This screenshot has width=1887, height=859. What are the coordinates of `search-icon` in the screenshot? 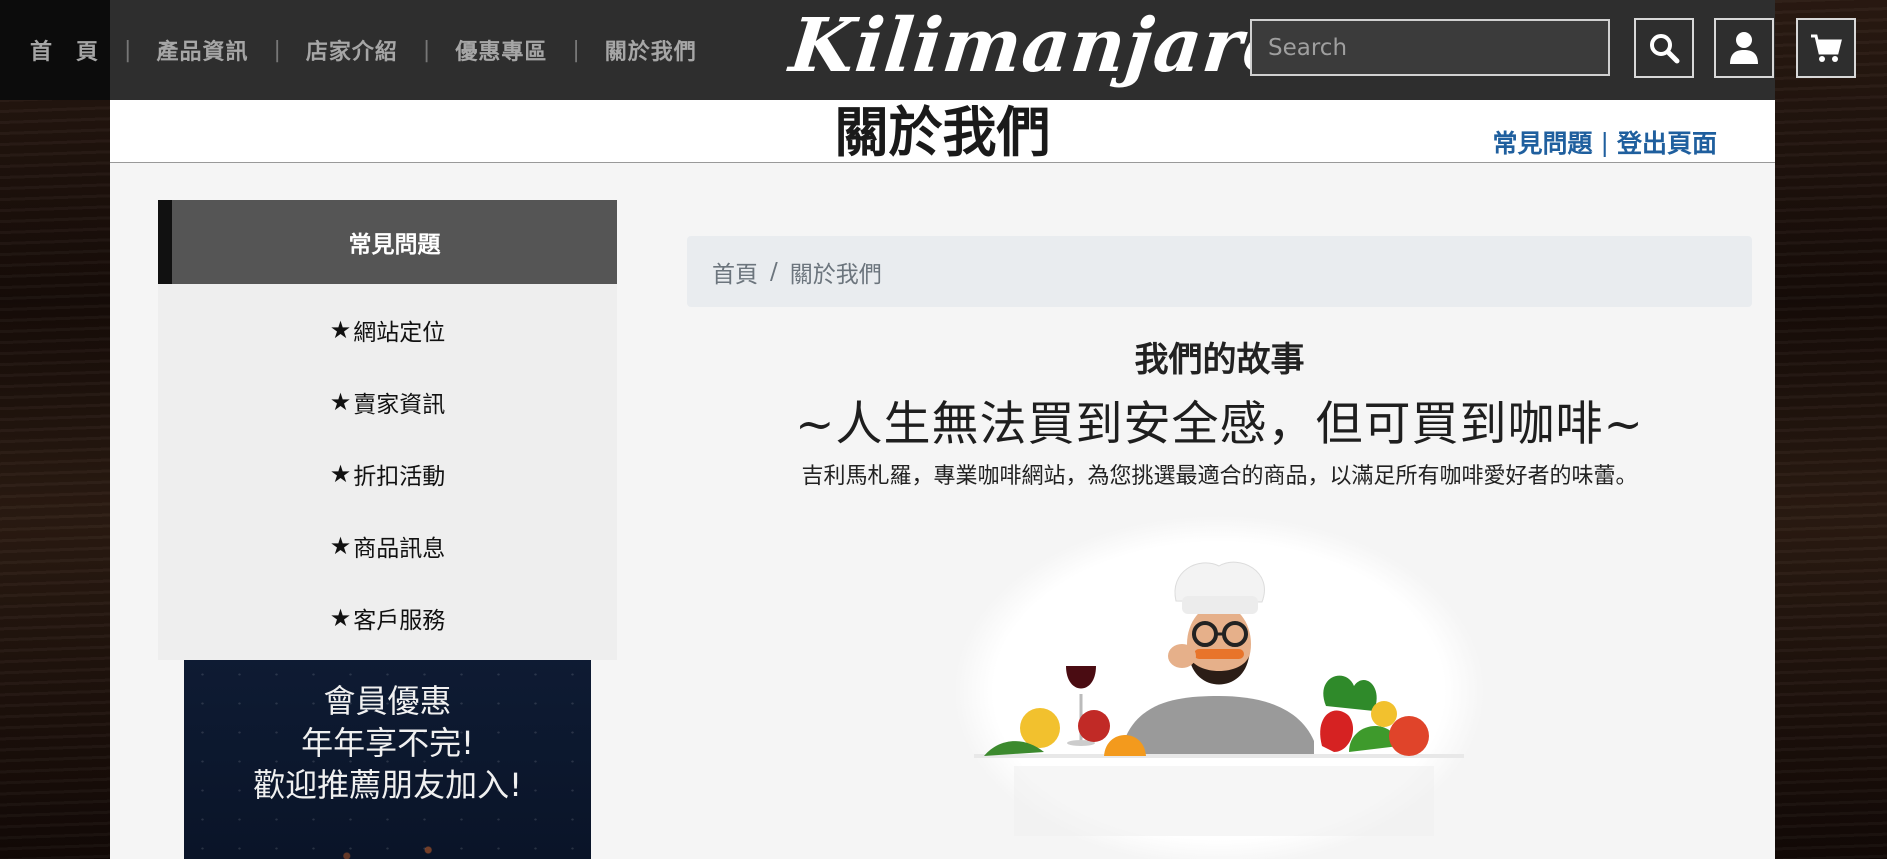 It's located at (1665, 49).